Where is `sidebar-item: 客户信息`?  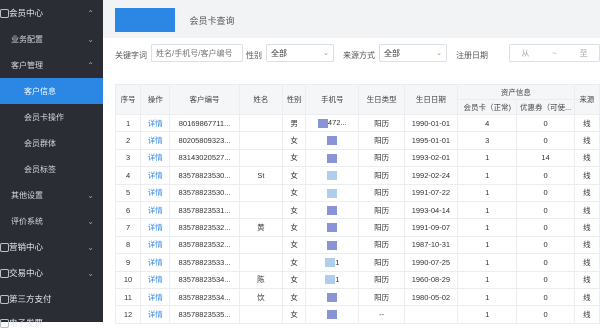 sidebar-item: 客户信息 is located at coordinates (51, 91).